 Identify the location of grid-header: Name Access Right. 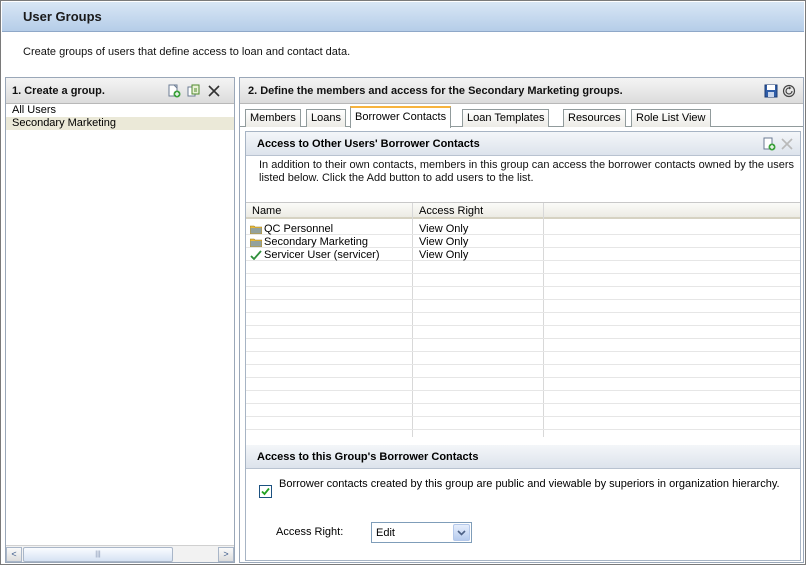
(523, 211).